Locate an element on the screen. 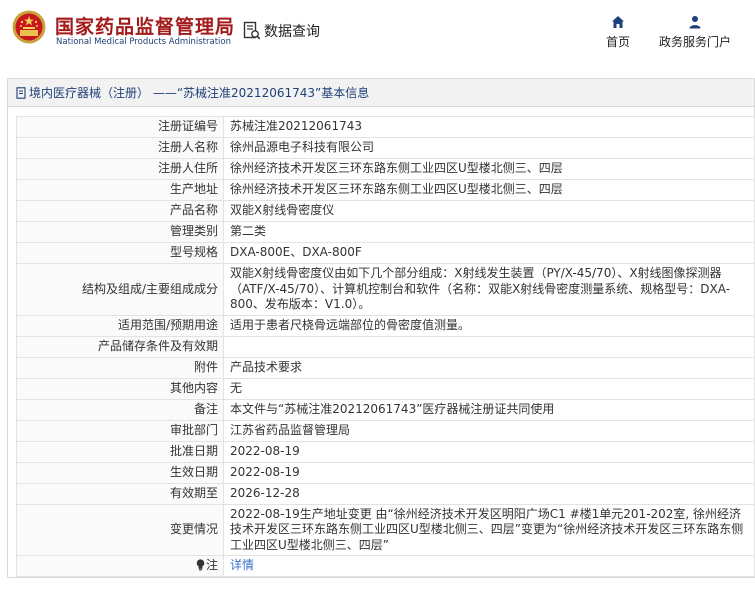 This screenshot has width=755, height=590. note-key: 注 is located at coordinates (120, 566).